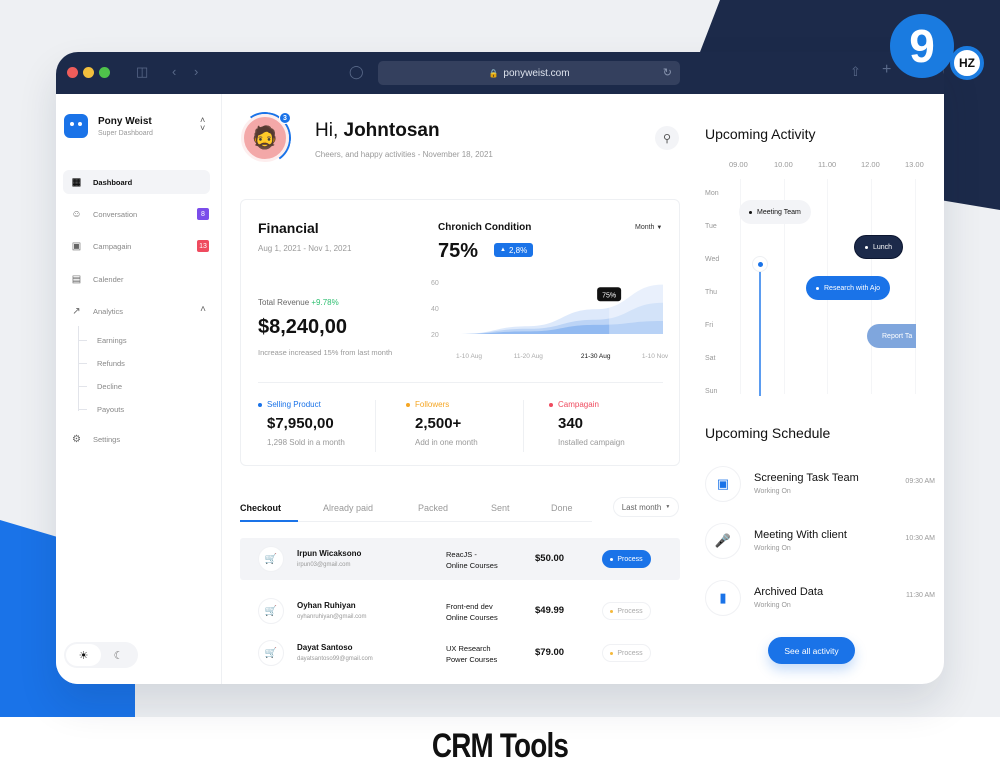 The width and height of the screenshot is (1000, 780). What do you see at coordinates (711, 292) in the screenshot?
I see `day-label: Thu` at bounding box center [711, 292].